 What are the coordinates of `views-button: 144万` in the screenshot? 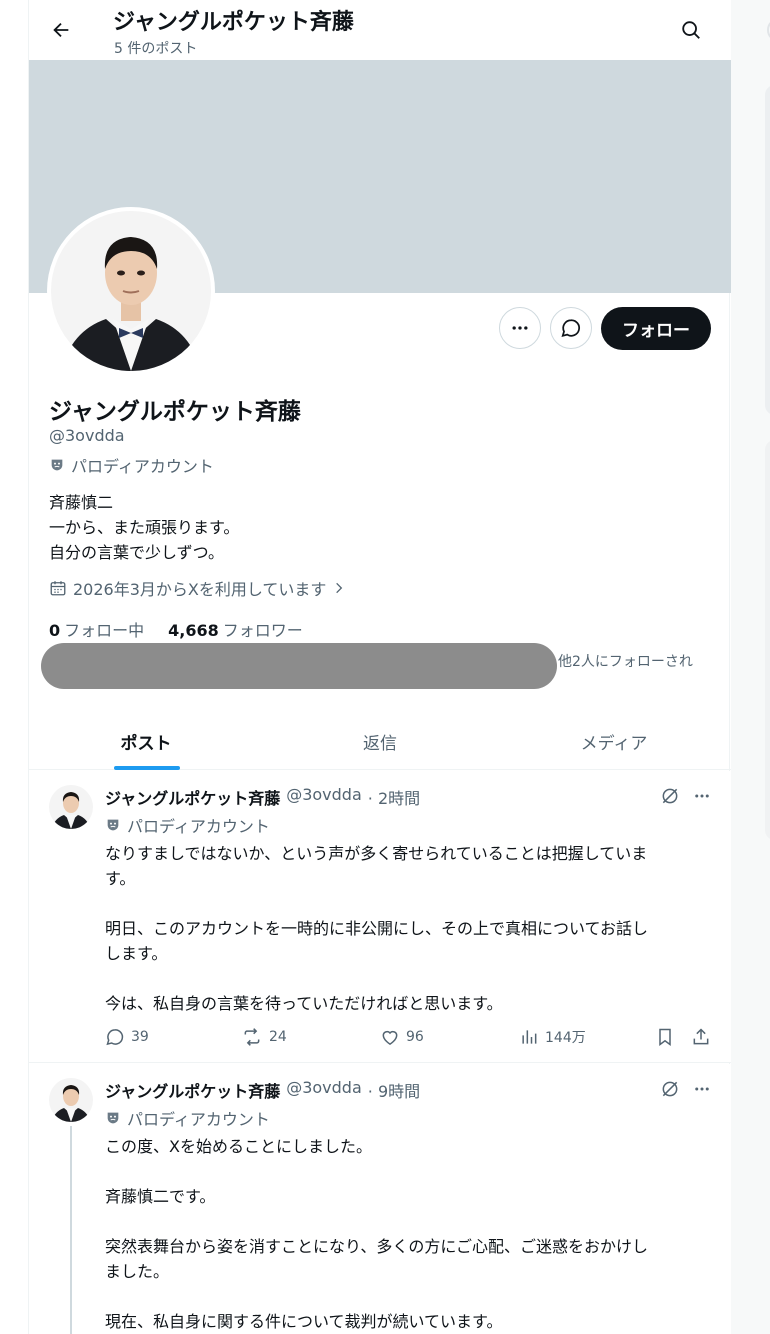 It's located at (552, 1037).